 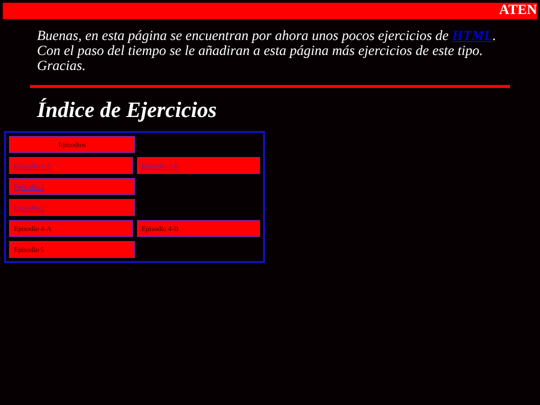 What do you see at coordinates (267, 51) in the screenshot?
I see `intro-paragraph: Buenas, en esta página se encuentran por ahora unos pocos ejercicios de HTML. Con el paso del tiempo se le añadiran a esta página más ejercicios de este tipo. Gracias.` at bounding box center [267, 51].